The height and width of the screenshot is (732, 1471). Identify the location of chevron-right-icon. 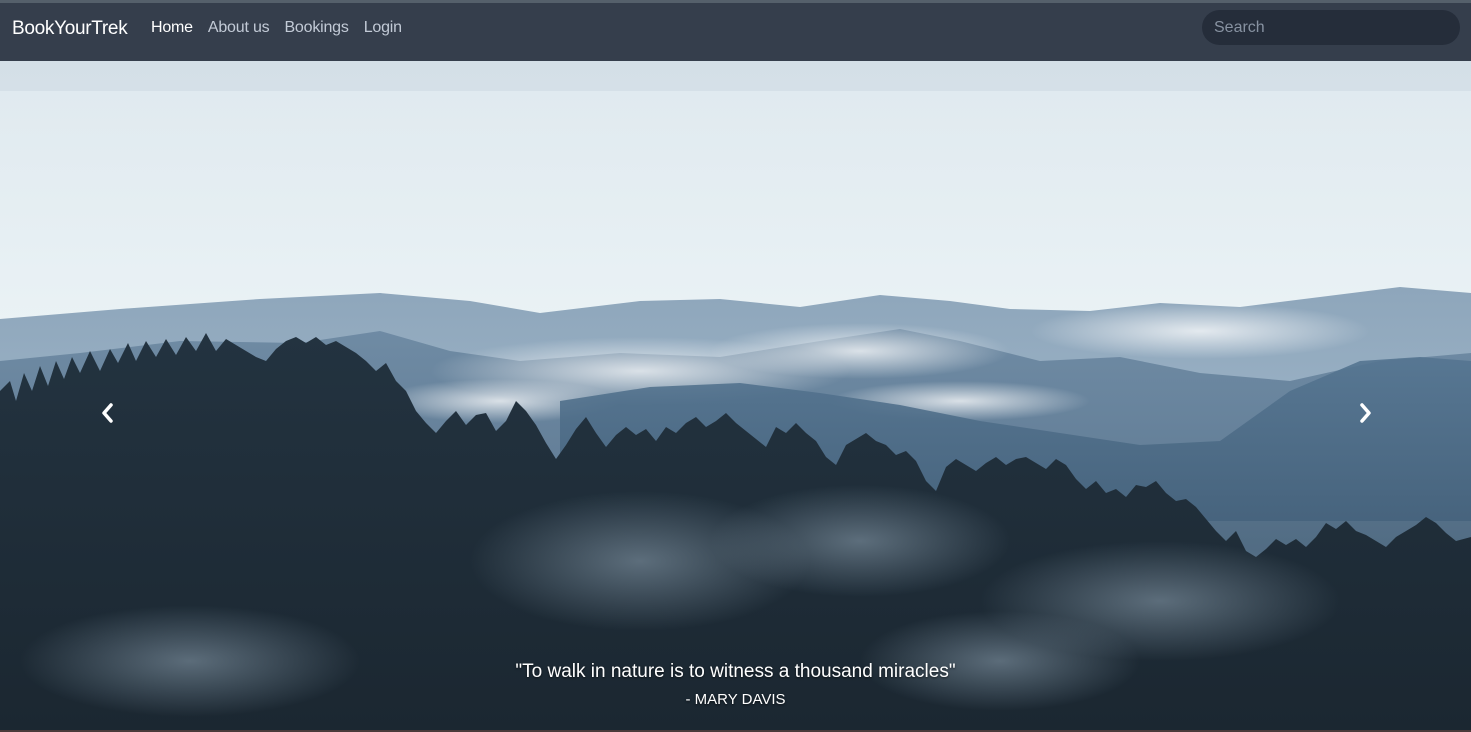
(1365, 413).